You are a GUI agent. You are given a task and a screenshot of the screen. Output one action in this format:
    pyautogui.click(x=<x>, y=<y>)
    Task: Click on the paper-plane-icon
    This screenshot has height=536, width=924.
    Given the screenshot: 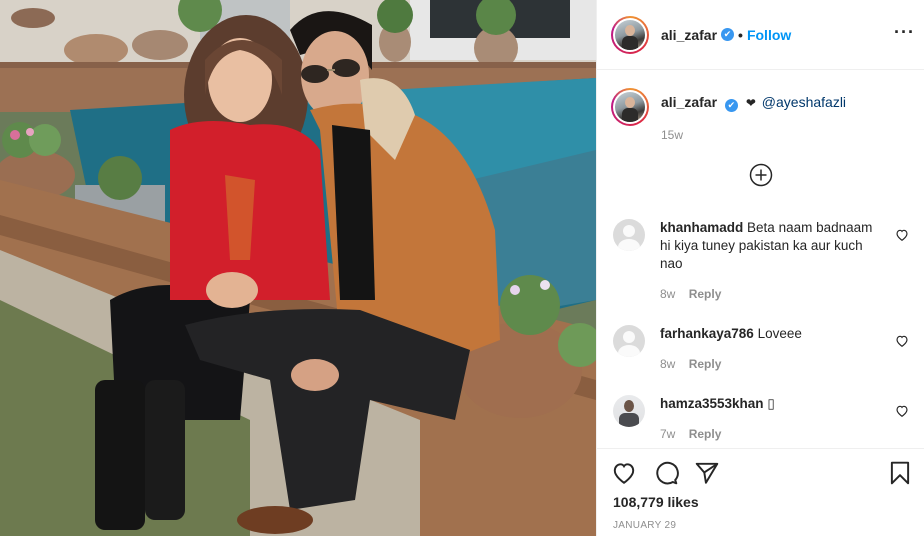 What is the action you would take?
    pyautogui.click(x=707, y=473)
    